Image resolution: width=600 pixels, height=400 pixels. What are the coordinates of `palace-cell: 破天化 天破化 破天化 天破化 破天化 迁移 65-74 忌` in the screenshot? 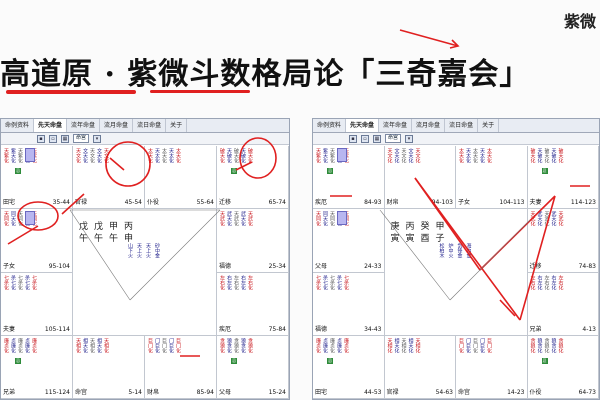 It's located at (253, 178).